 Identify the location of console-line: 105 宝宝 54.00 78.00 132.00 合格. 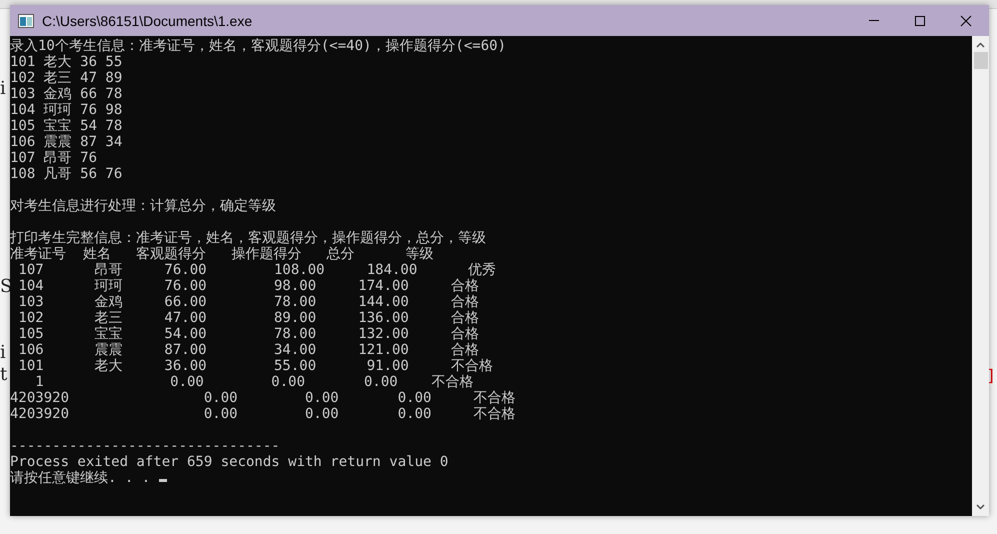
(248, 334).